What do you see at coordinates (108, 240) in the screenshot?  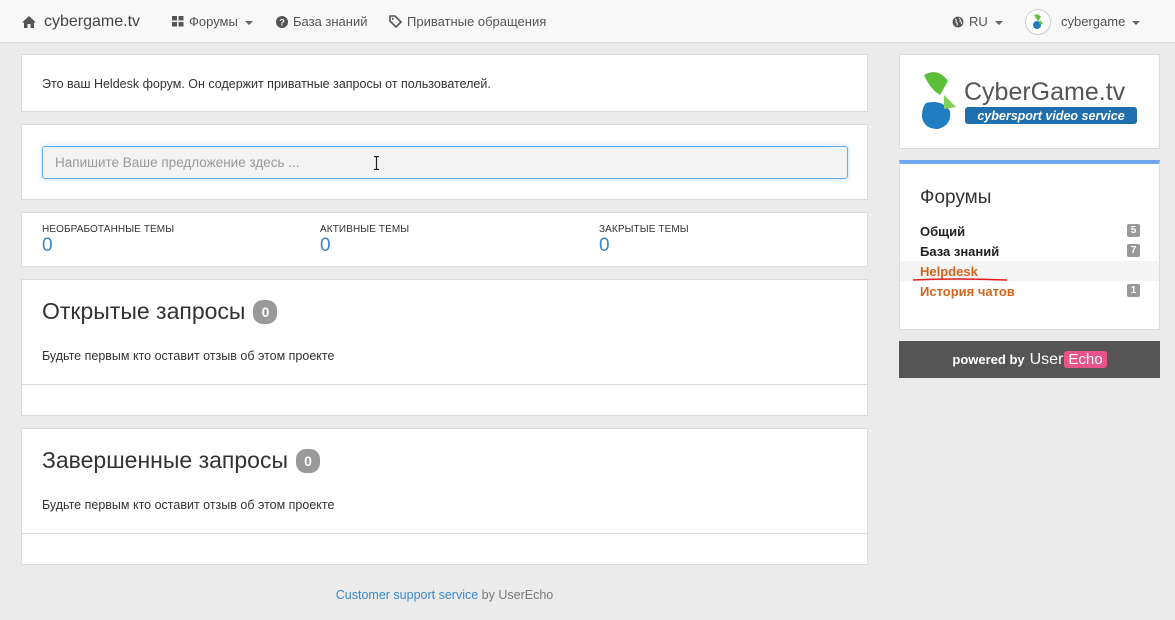 I see `stat-unprocessed: Необработанные темы 0` at bounding box center [108, 240].